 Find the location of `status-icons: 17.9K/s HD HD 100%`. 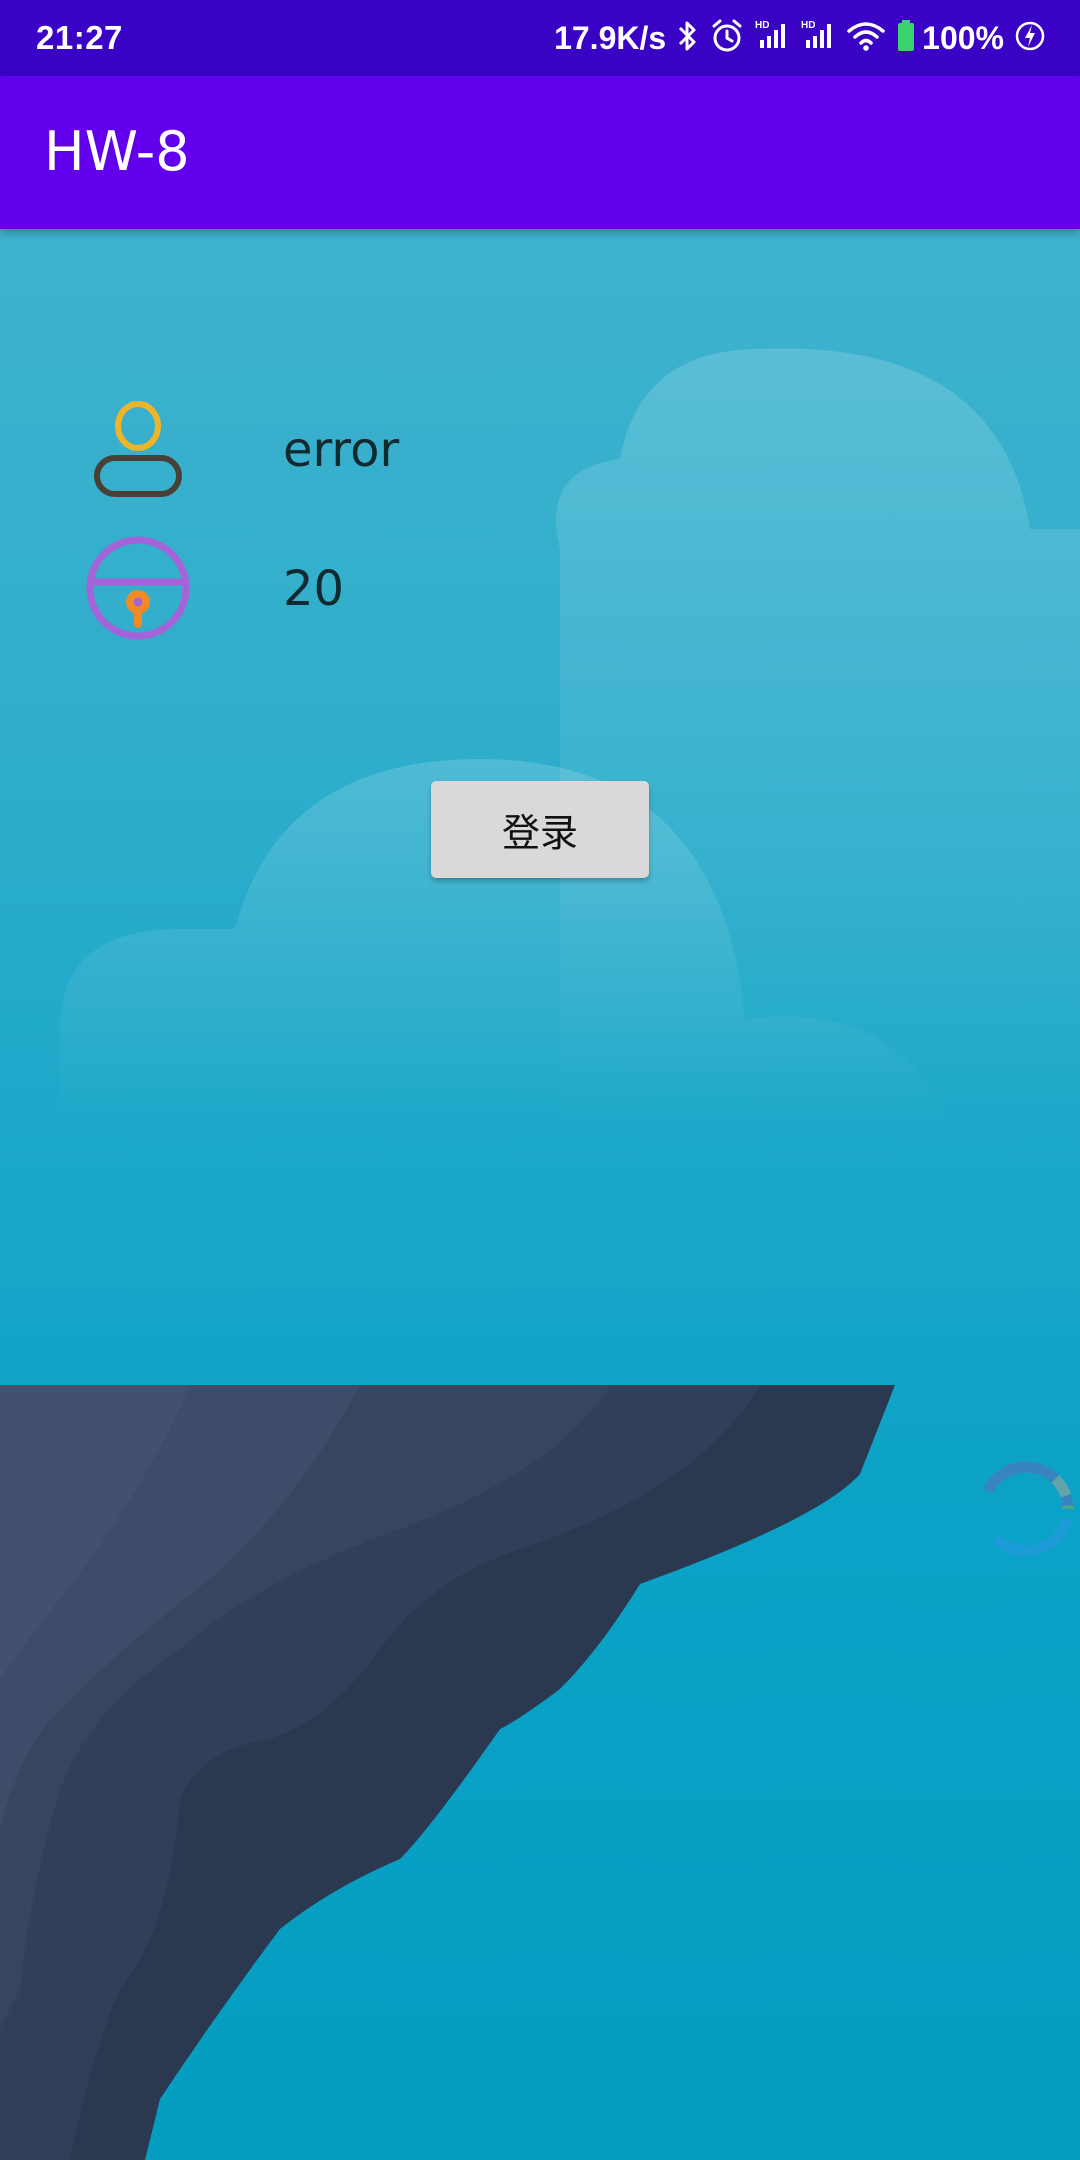

status-icons: 17.9K/s HD HD 100% is located at coordinates (800, 38).